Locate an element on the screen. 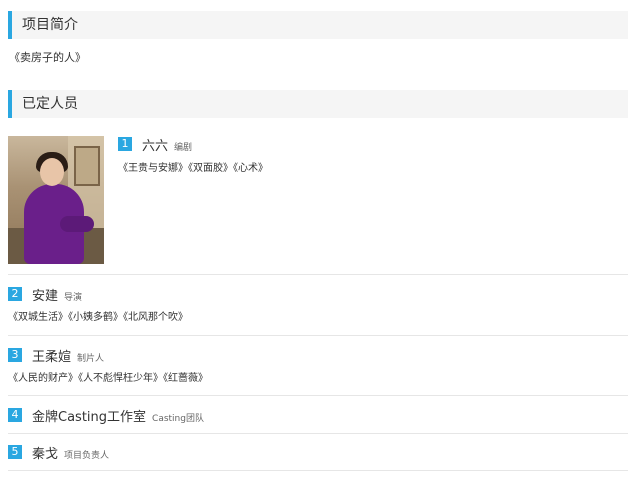 This screenshot has width=640, height=477. section-title: 已定人员 is located at coordinates (50, 104).